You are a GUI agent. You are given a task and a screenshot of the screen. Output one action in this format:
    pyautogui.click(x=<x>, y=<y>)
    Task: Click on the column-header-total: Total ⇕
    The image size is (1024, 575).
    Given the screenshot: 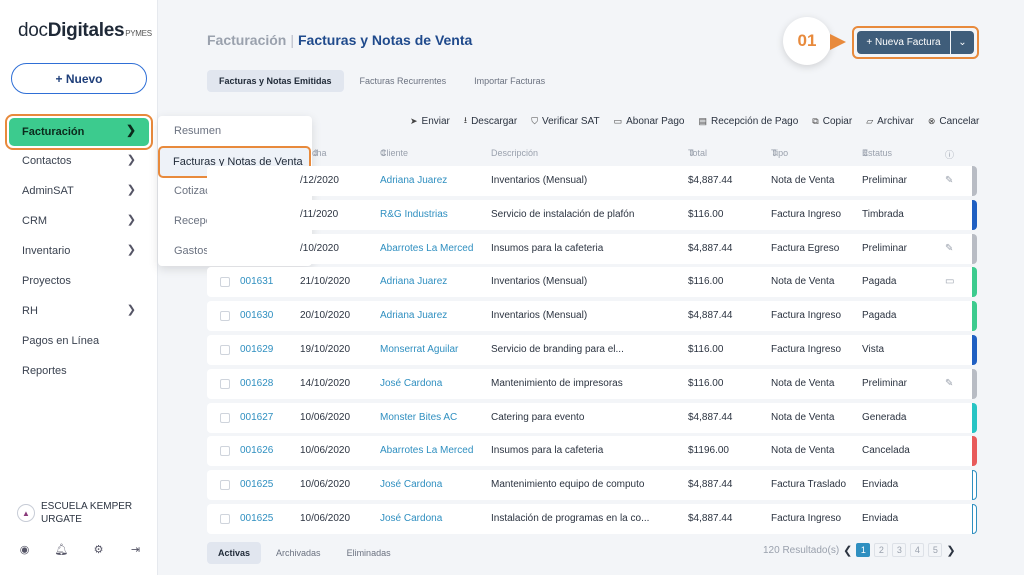 What is the action you would take?
    pyautogui.click(x=697, y=153)
    